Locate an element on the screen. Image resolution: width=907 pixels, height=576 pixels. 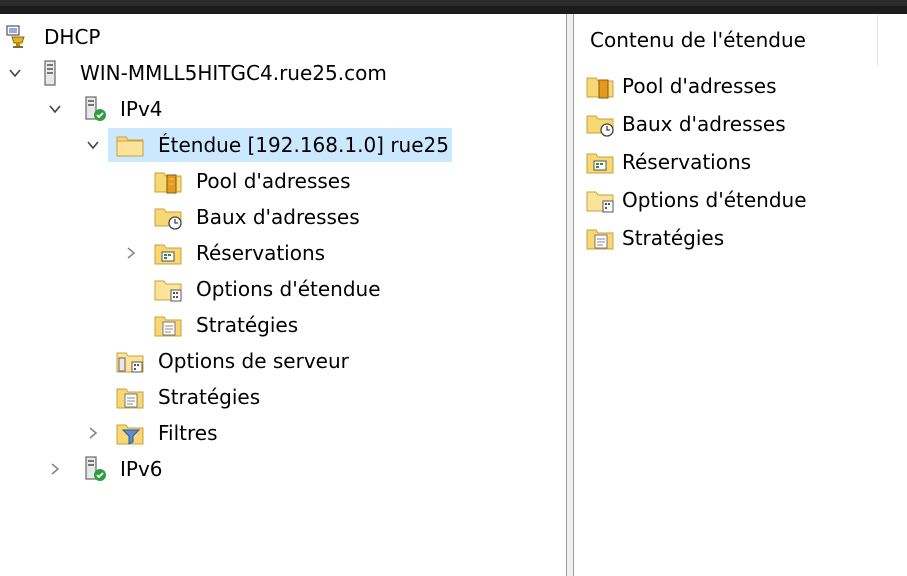
tree-label: Options de serveur is located at coordinates (253, 361).